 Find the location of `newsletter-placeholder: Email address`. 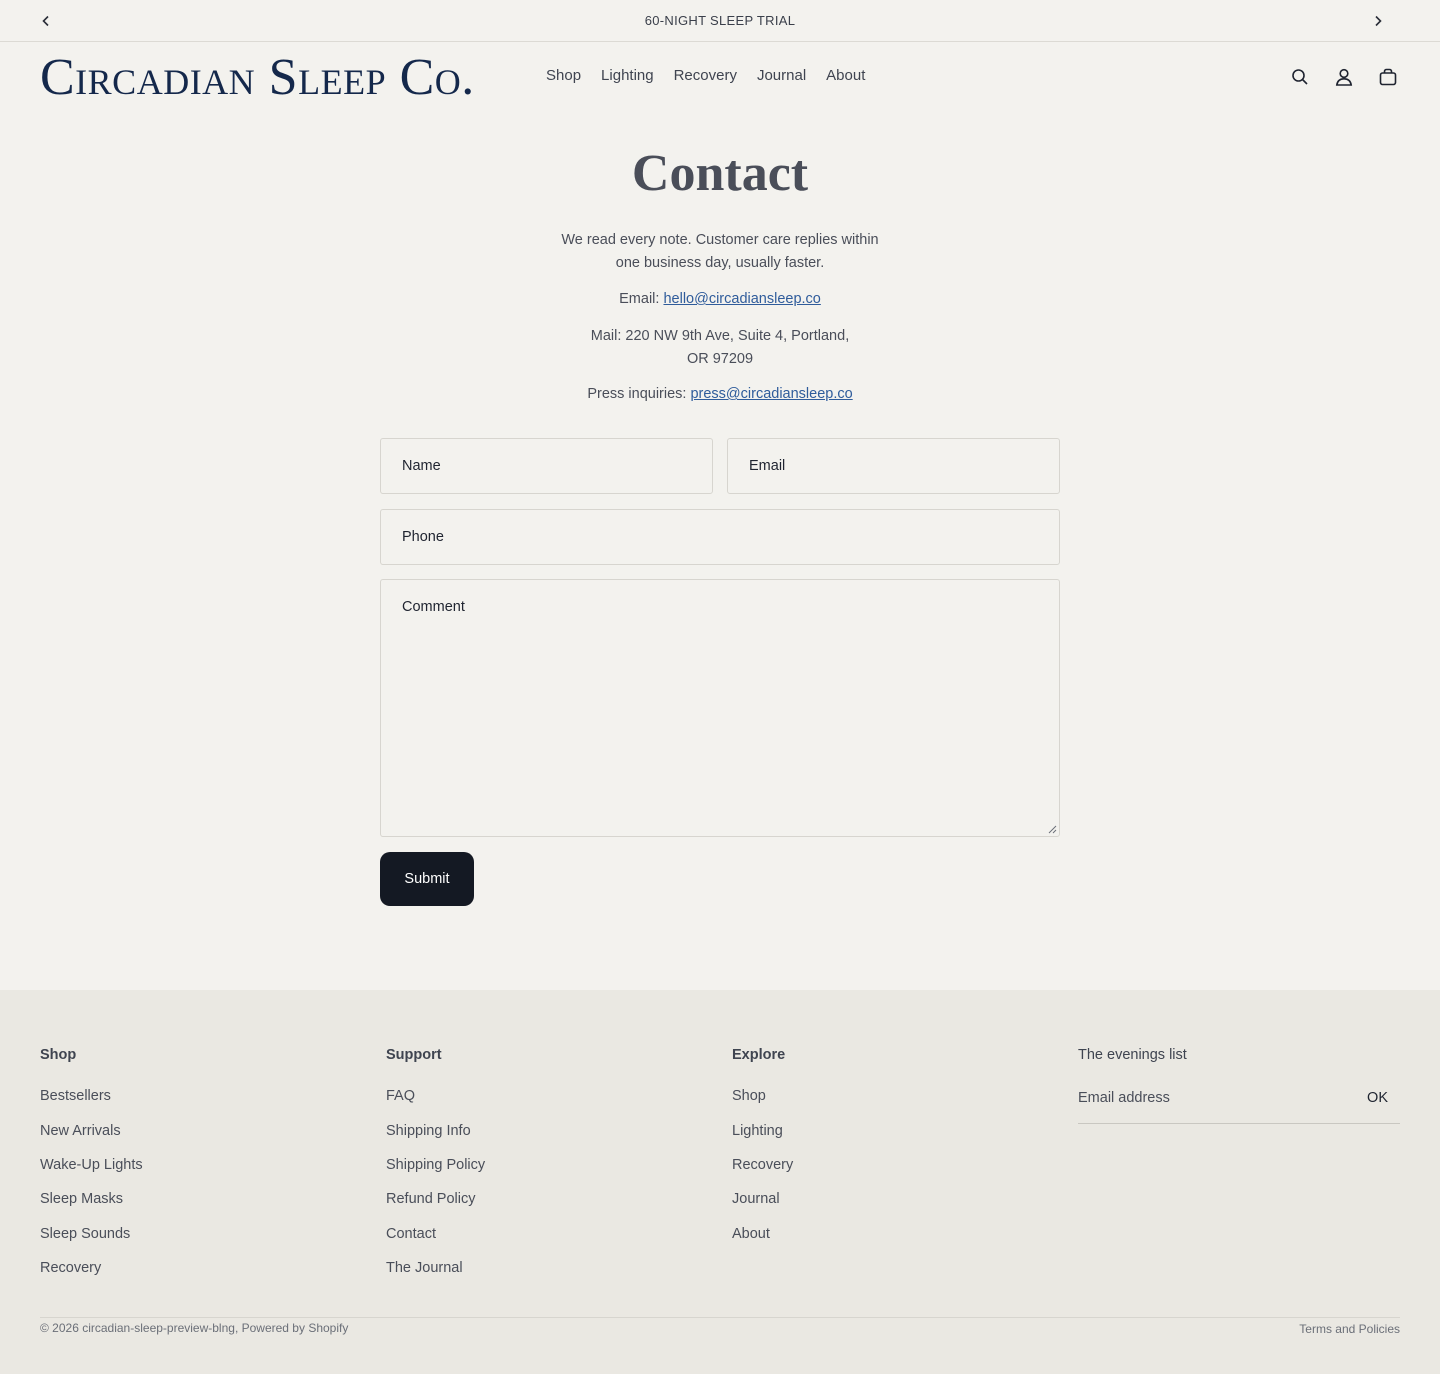

newsletter-placeholder: Email address is located at coordinates (1124, 1098).